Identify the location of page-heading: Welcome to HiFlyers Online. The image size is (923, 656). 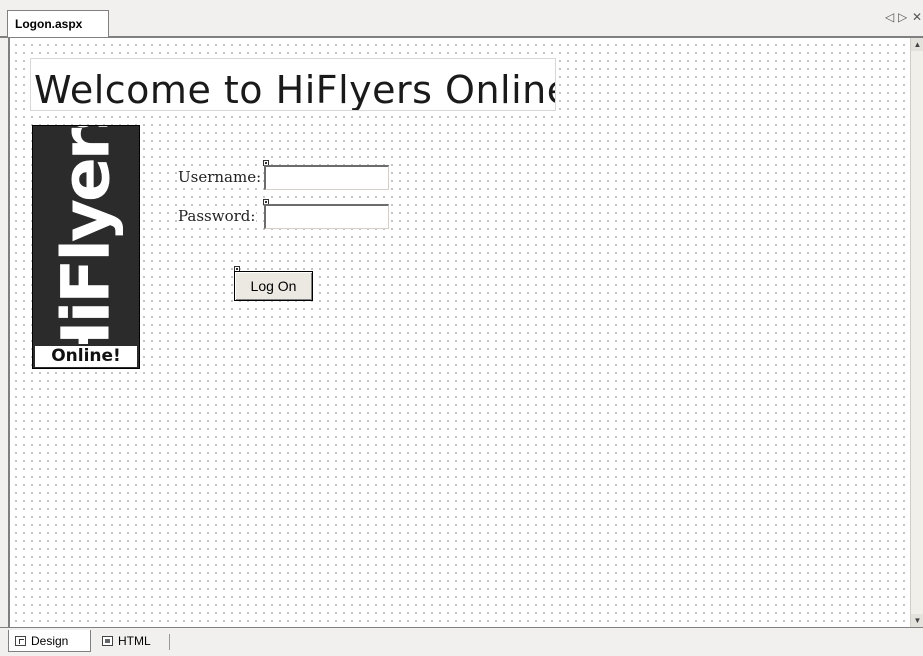
(293, 84).